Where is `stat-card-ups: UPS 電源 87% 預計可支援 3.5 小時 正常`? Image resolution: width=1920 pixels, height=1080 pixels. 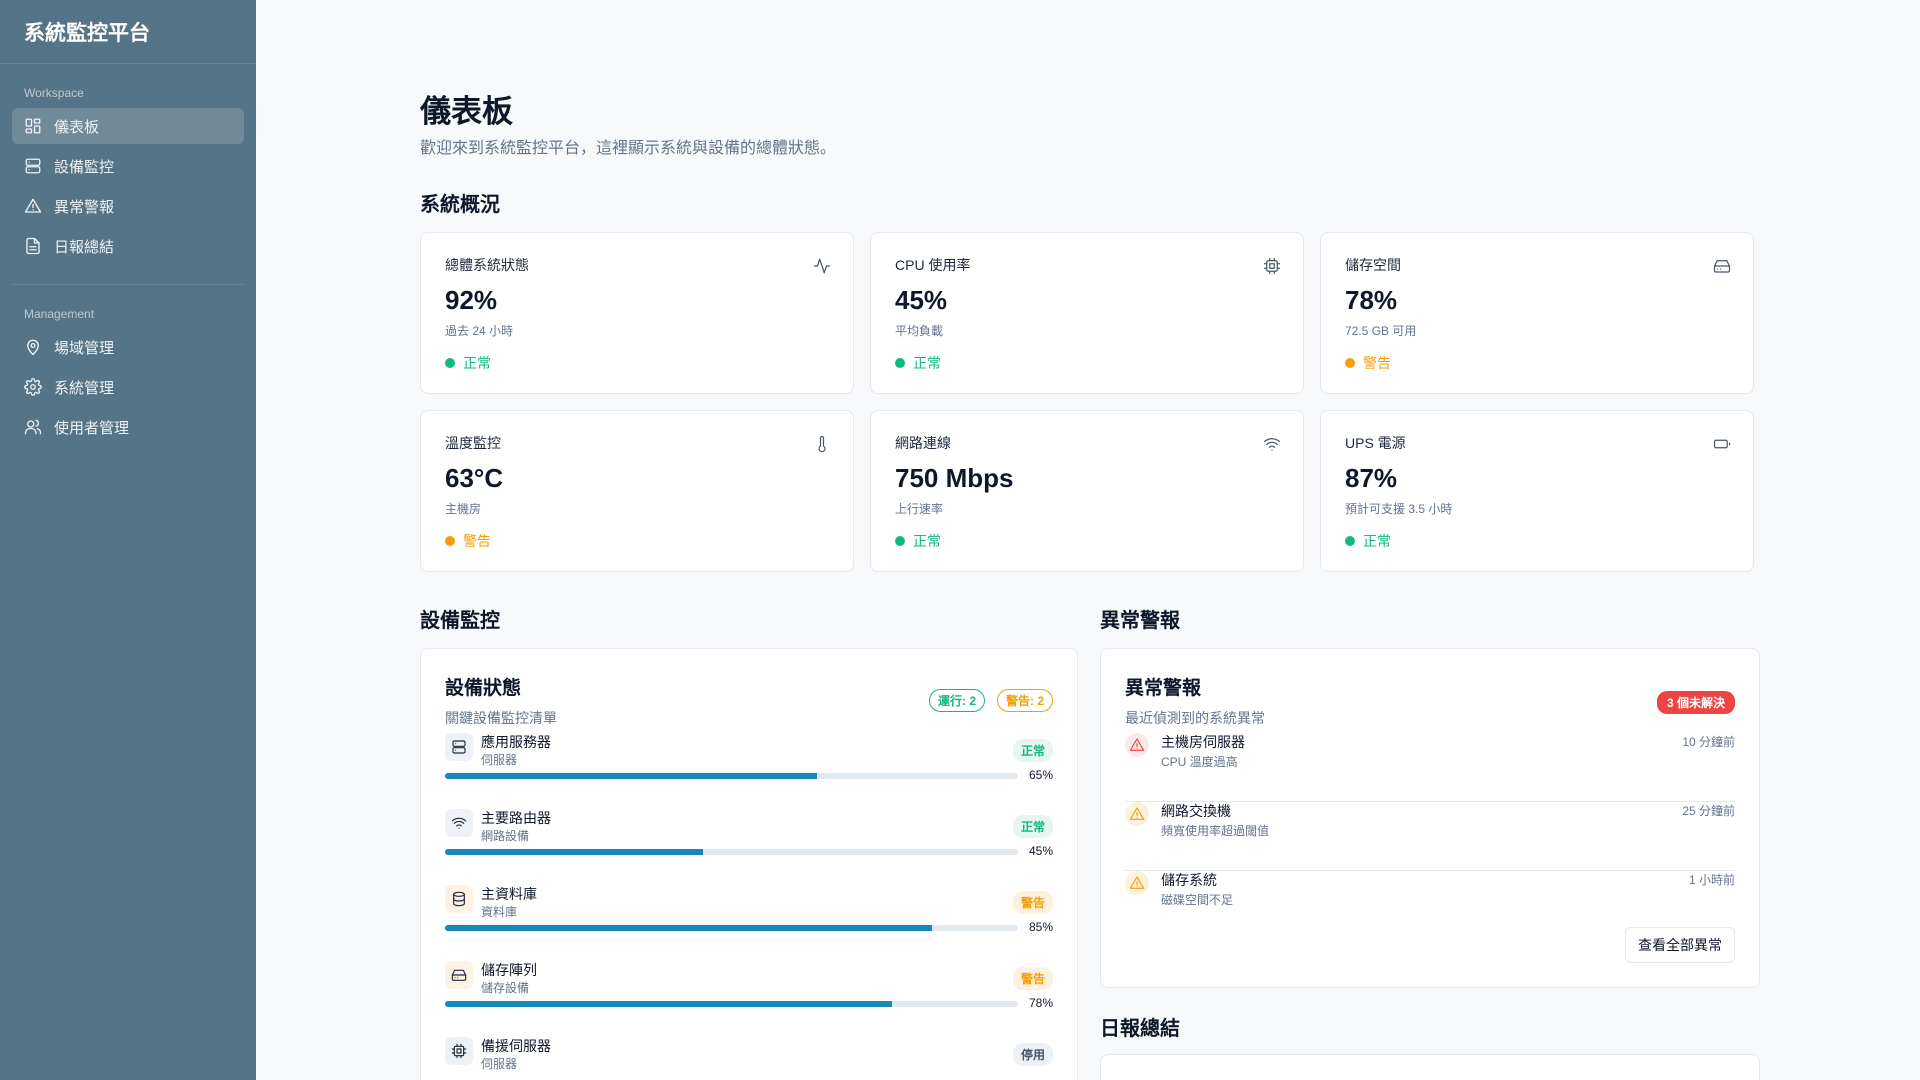
stat-card-ups: UPS 電源 87% 預計可支援 3.5 小時 正常 is located at coordinates (1537, 491).